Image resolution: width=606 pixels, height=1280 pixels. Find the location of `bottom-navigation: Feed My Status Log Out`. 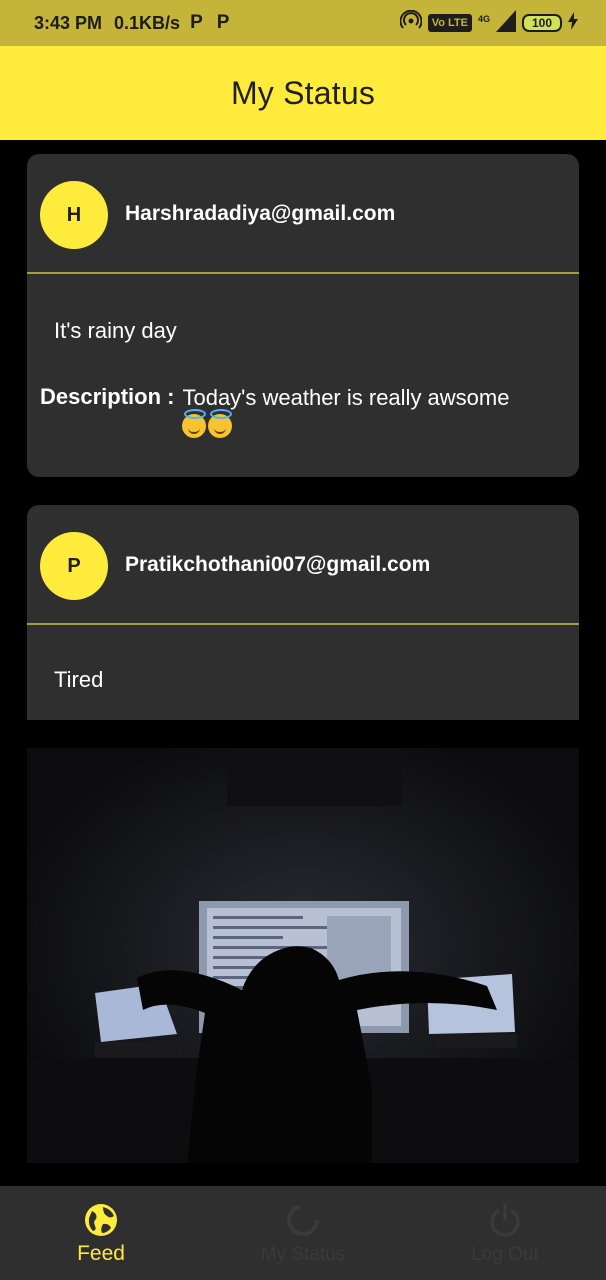

bottom-navigation: Feed My Status Log Out is located at coordinates (303, 1233).